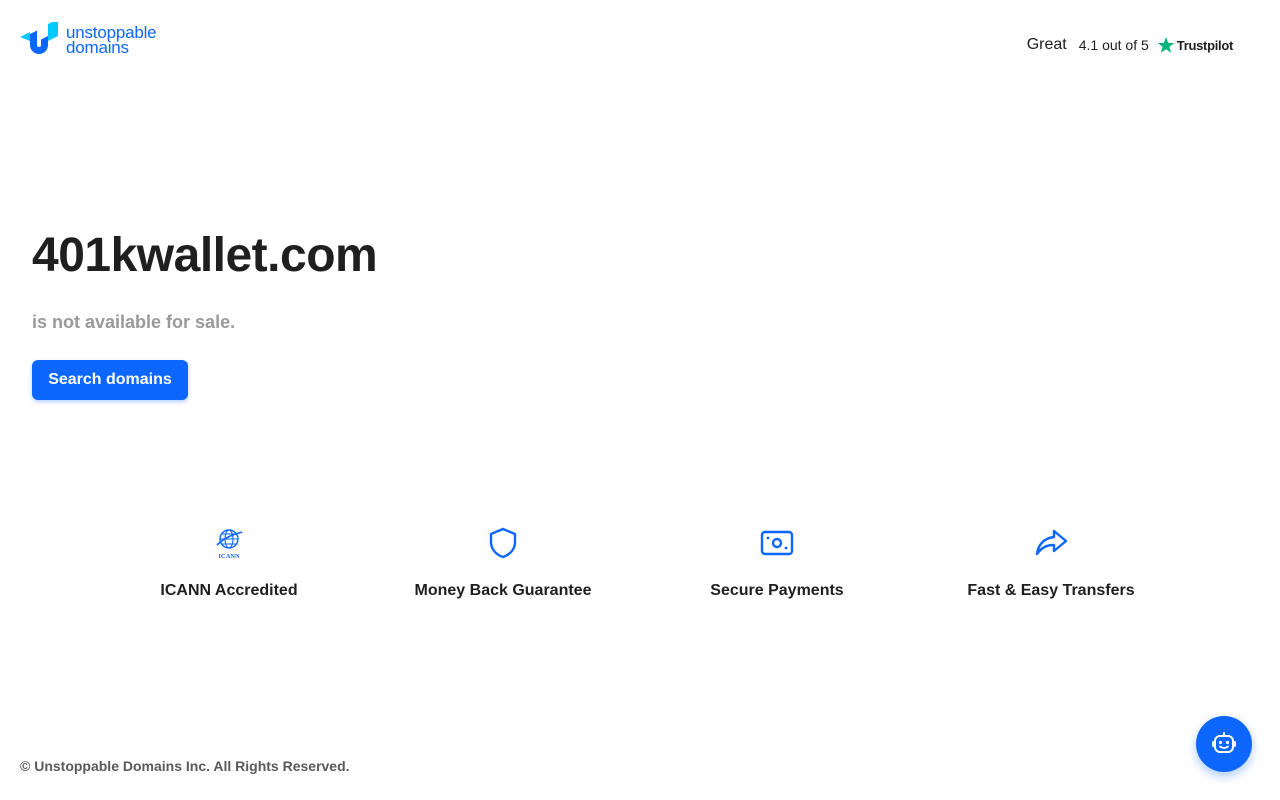  I want to click on forward-arrow-icon, so click(1051, 542).